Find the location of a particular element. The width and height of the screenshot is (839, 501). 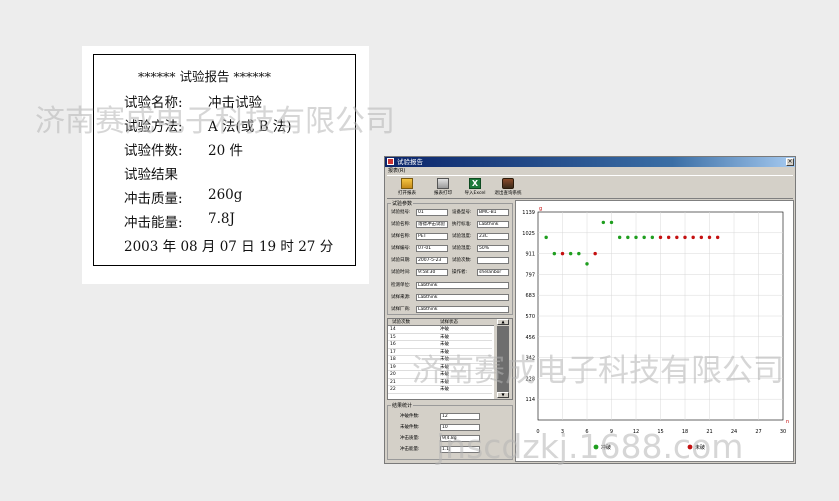

y-tick-label: 228 is located at coordinates (530, 379).